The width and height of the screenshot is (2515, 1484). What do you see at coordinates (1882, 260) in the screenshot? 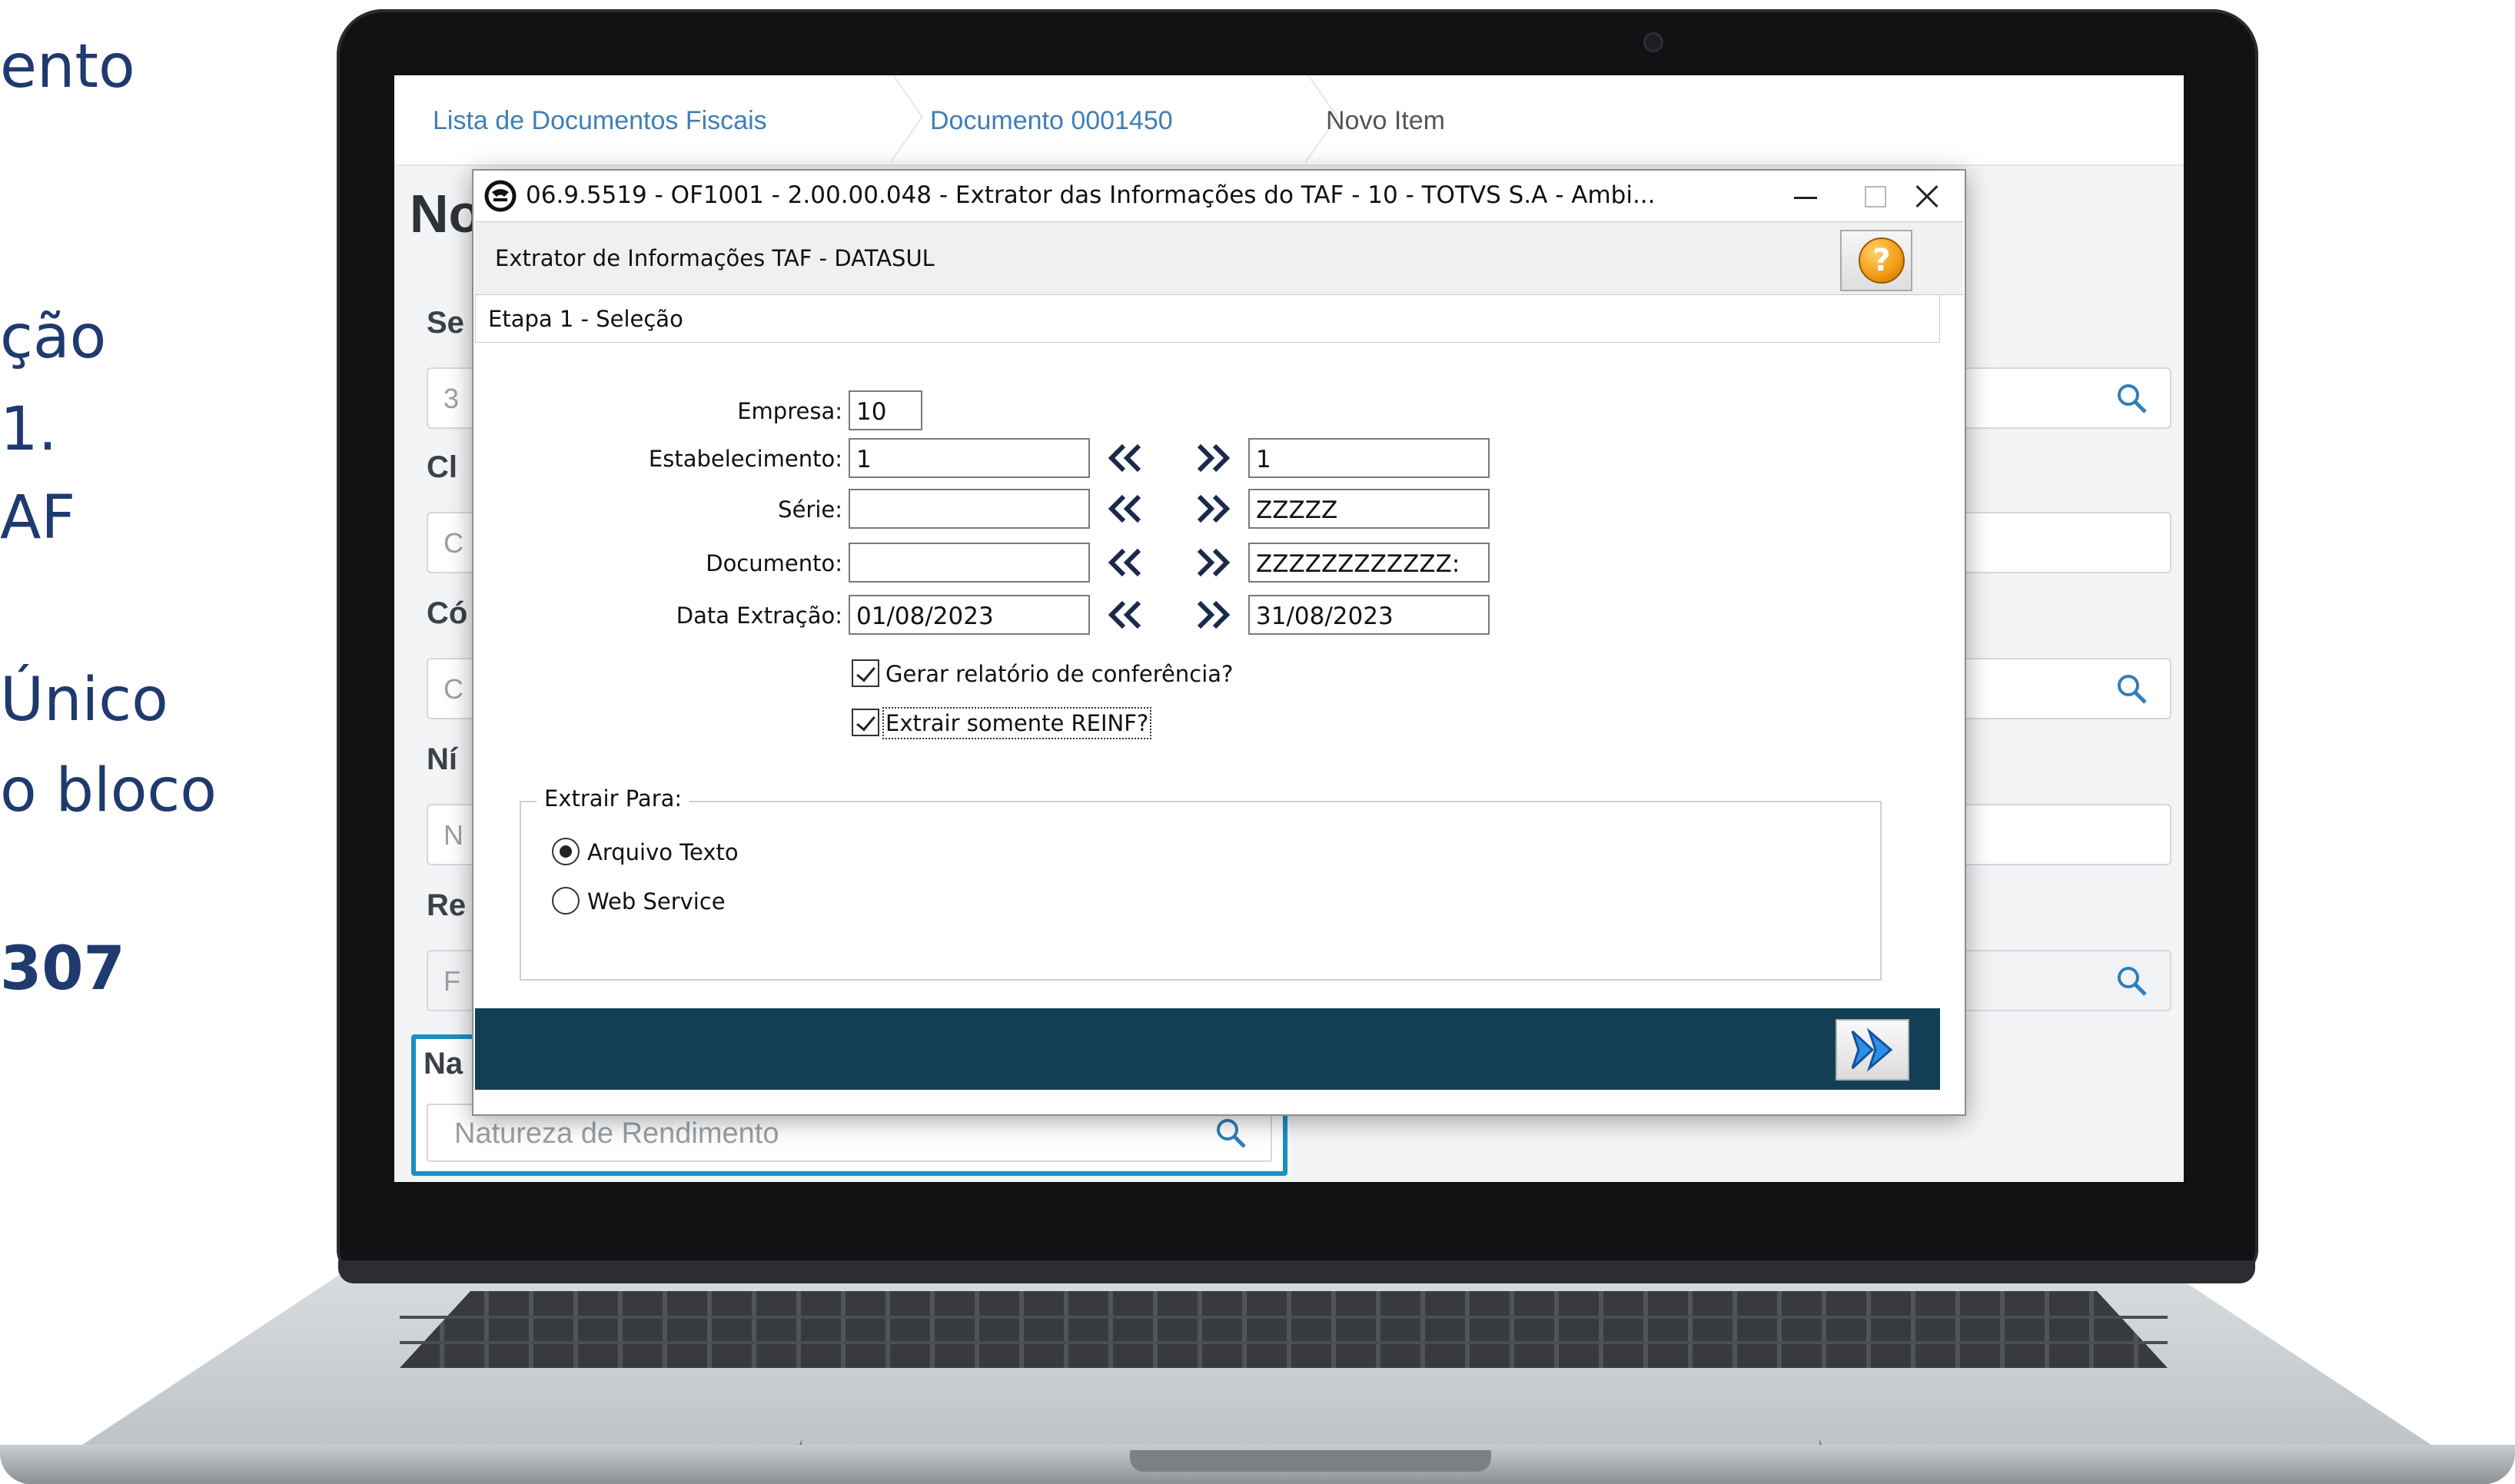
I see `help-icon: ?` at bounding box center [1882, 260].